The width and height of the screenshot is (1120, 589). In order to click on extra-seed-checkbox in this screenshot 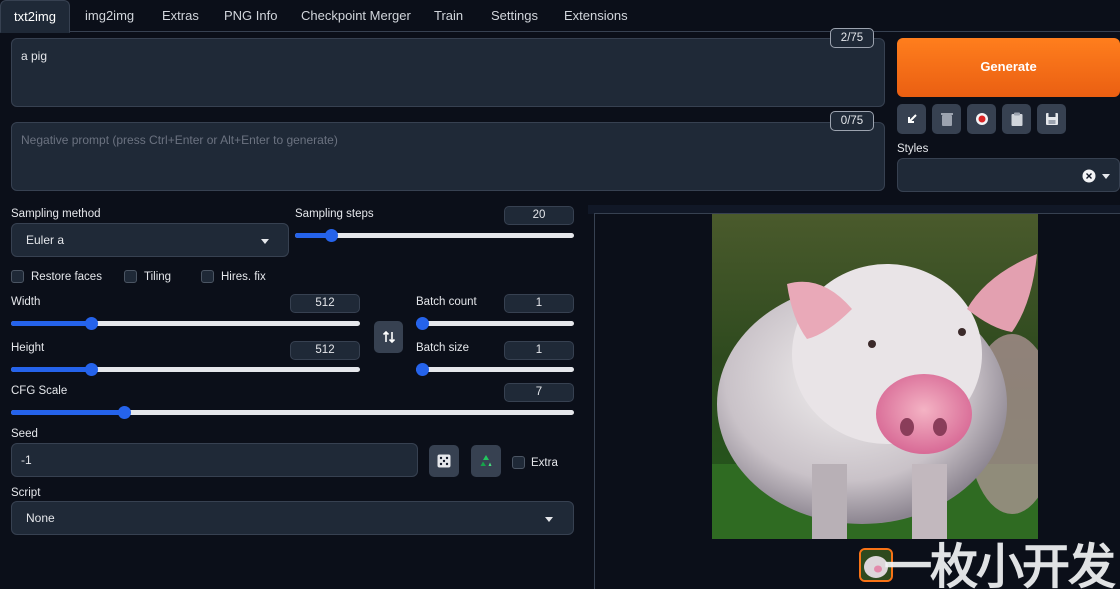, I will do `click(518, 462)`.